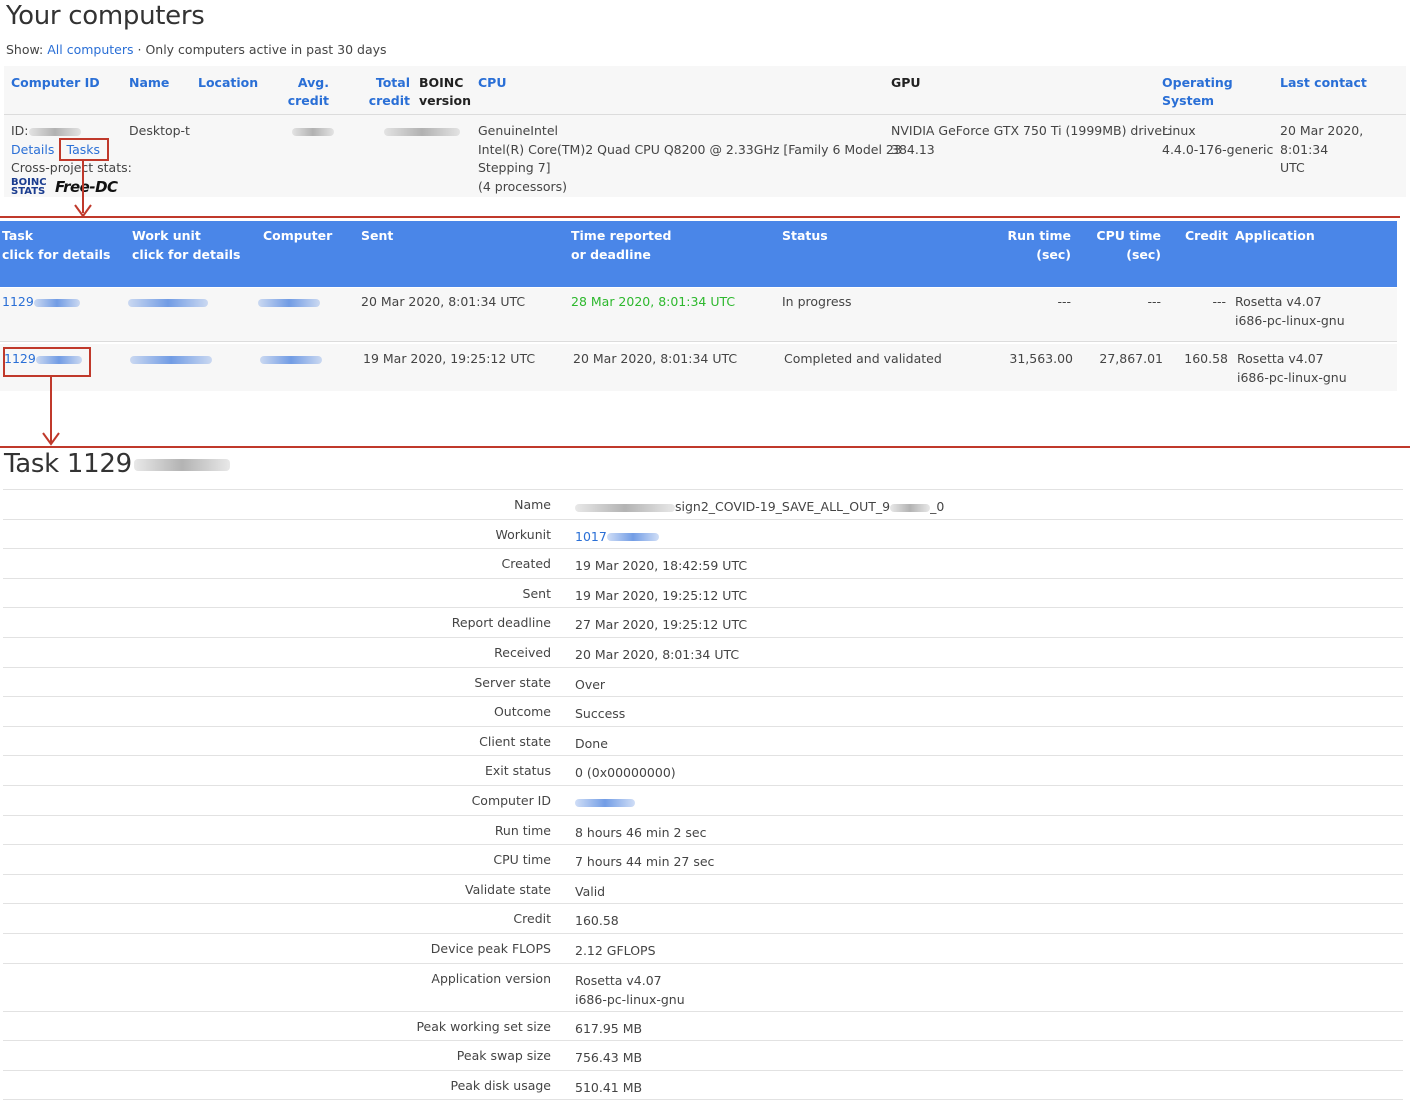 This screenshot has height=1119, width=1410. I want to click on cpu-time: 27,867.01, so click(1131, 358).